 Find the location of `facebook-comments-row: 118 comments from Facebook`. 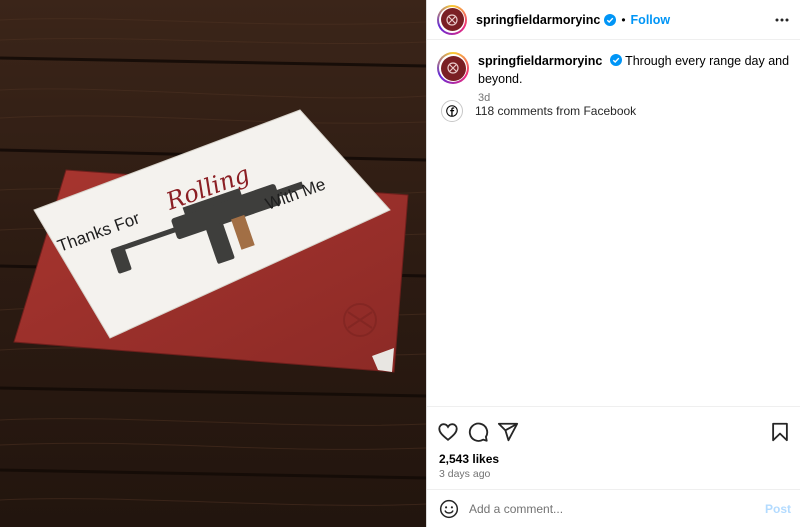

facebook-comments-row: 118 comments from Facebook is located at coordinates (538, 111).